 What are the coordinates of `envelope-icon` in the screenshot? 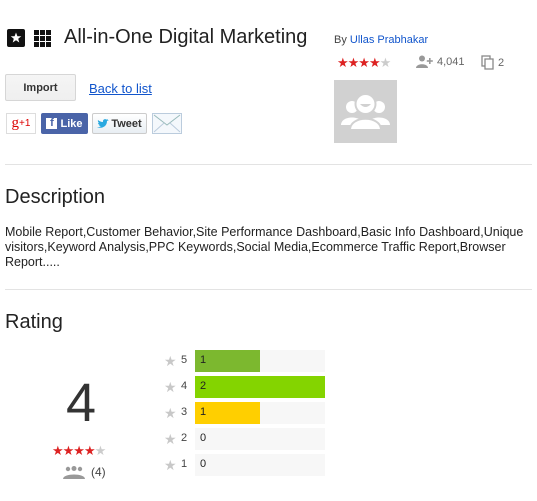 It's located at (167, 123).